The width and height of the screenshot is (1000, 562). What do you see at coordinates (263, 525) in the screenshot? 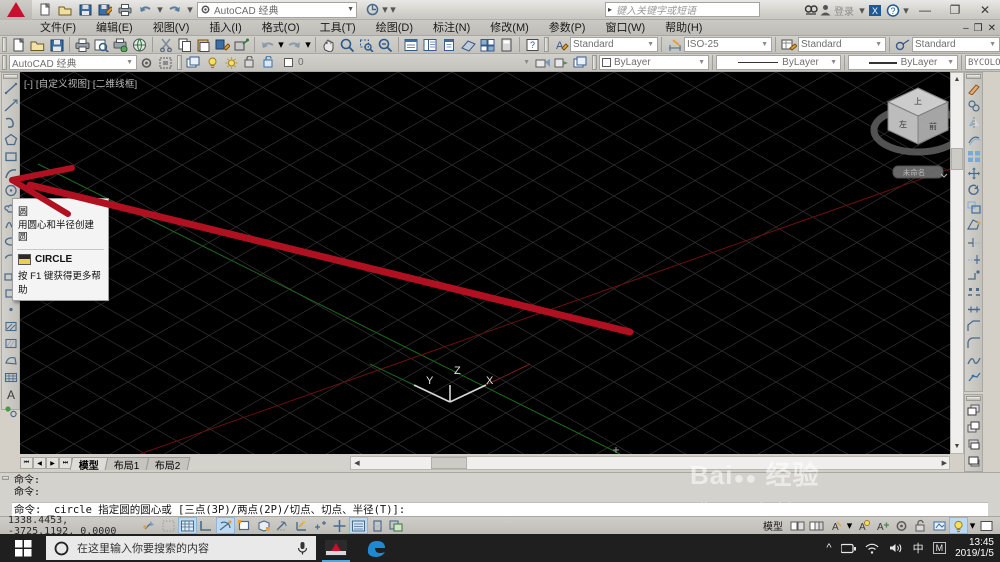
I see `3d-object-snap-toggle` at bounding box center [263, 525].